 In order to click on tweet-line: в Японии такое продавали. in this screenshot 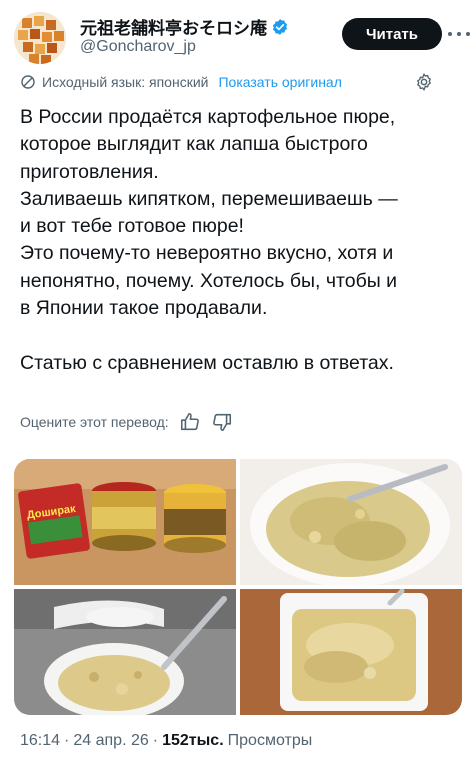, I will do `click(144, 308)`.